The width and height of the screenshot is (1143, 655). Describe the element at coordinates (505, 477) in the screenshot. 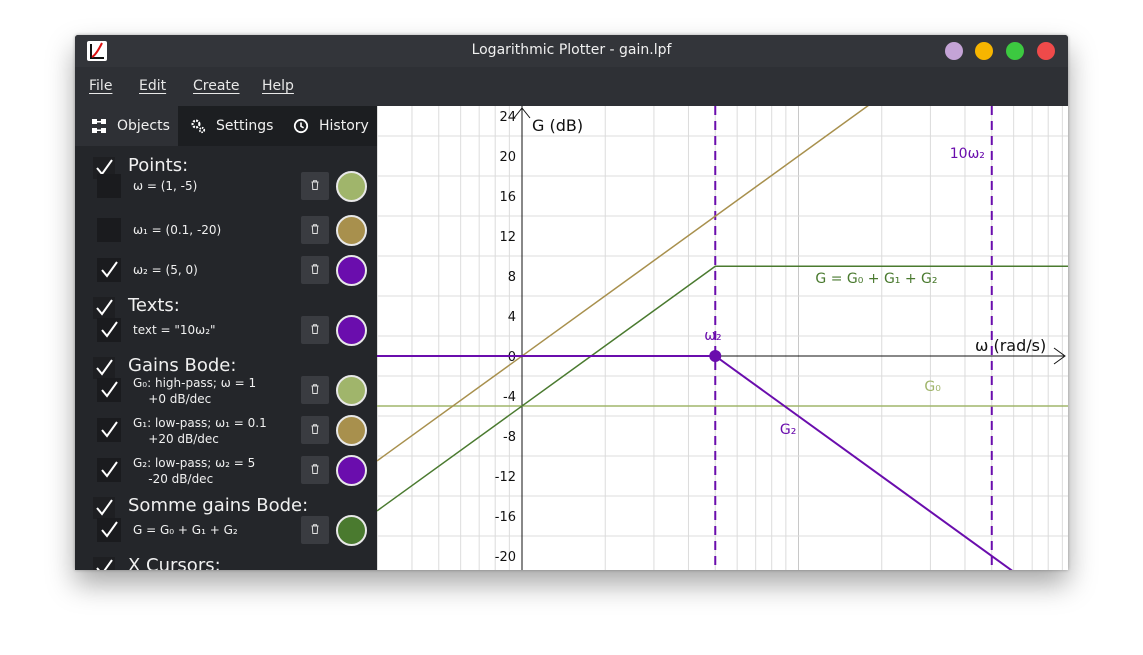

I see `y-tick-label: -12` at that location.